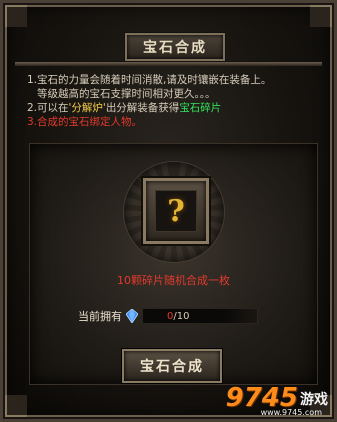 This screenshot has width=337, height=422. I want to click on description-line-3: 2.可以在'分解炉'出分解装备获得宝石碎片, so click(177, 108).